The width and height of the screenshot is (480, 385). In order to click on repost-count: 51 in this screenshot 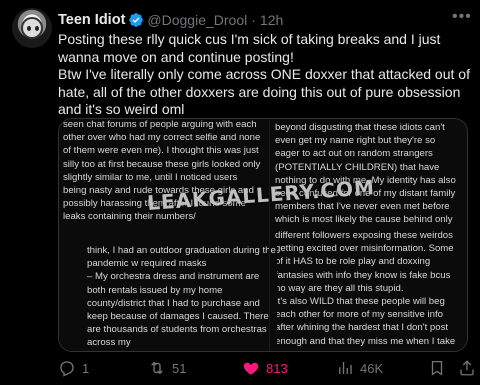, I will do `click(179, 368)`.